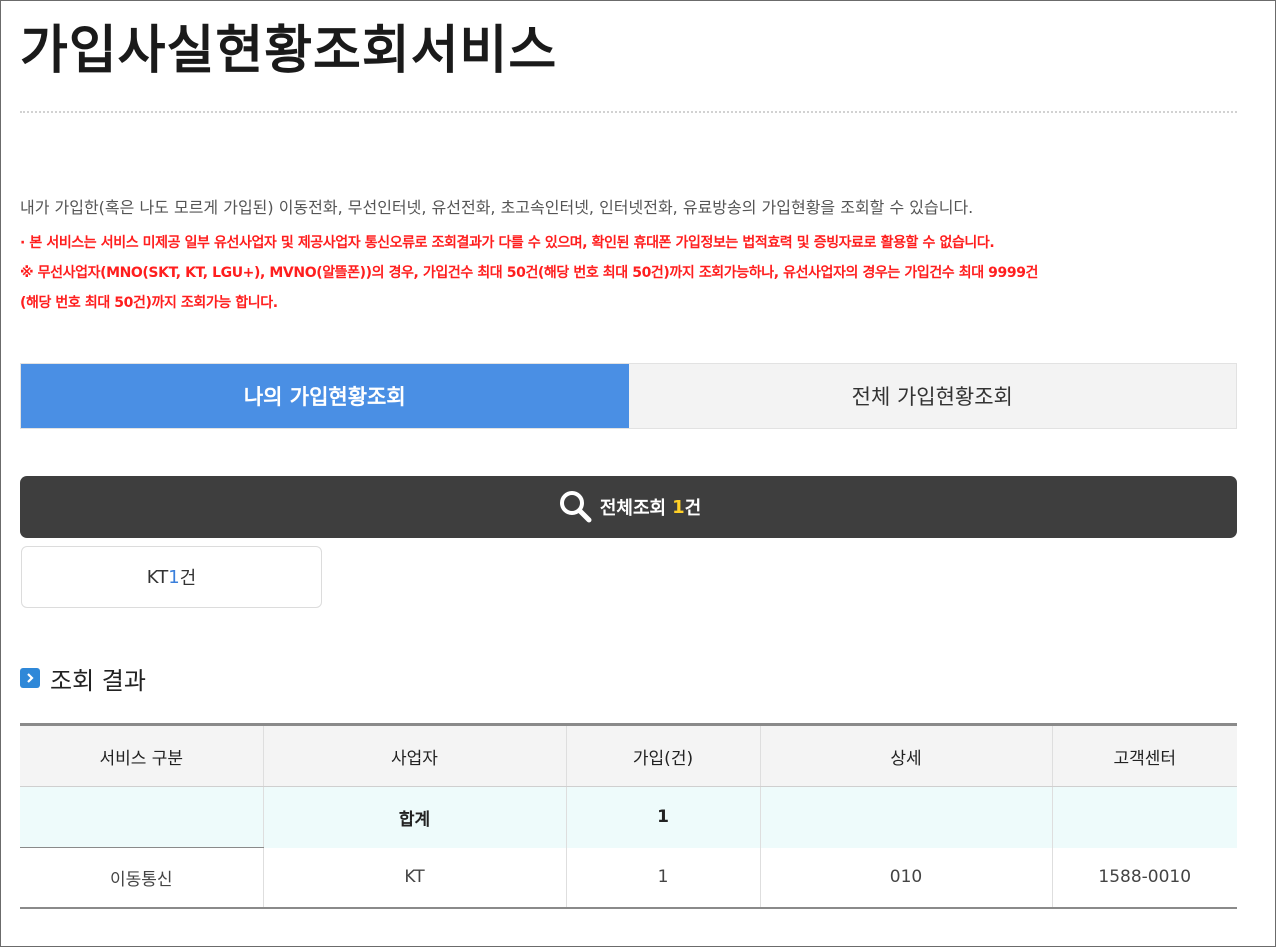 Image resolution: width=1276 pixels, height=947 pixels. I want to click on carrier-name: KT, so click(157, 577).